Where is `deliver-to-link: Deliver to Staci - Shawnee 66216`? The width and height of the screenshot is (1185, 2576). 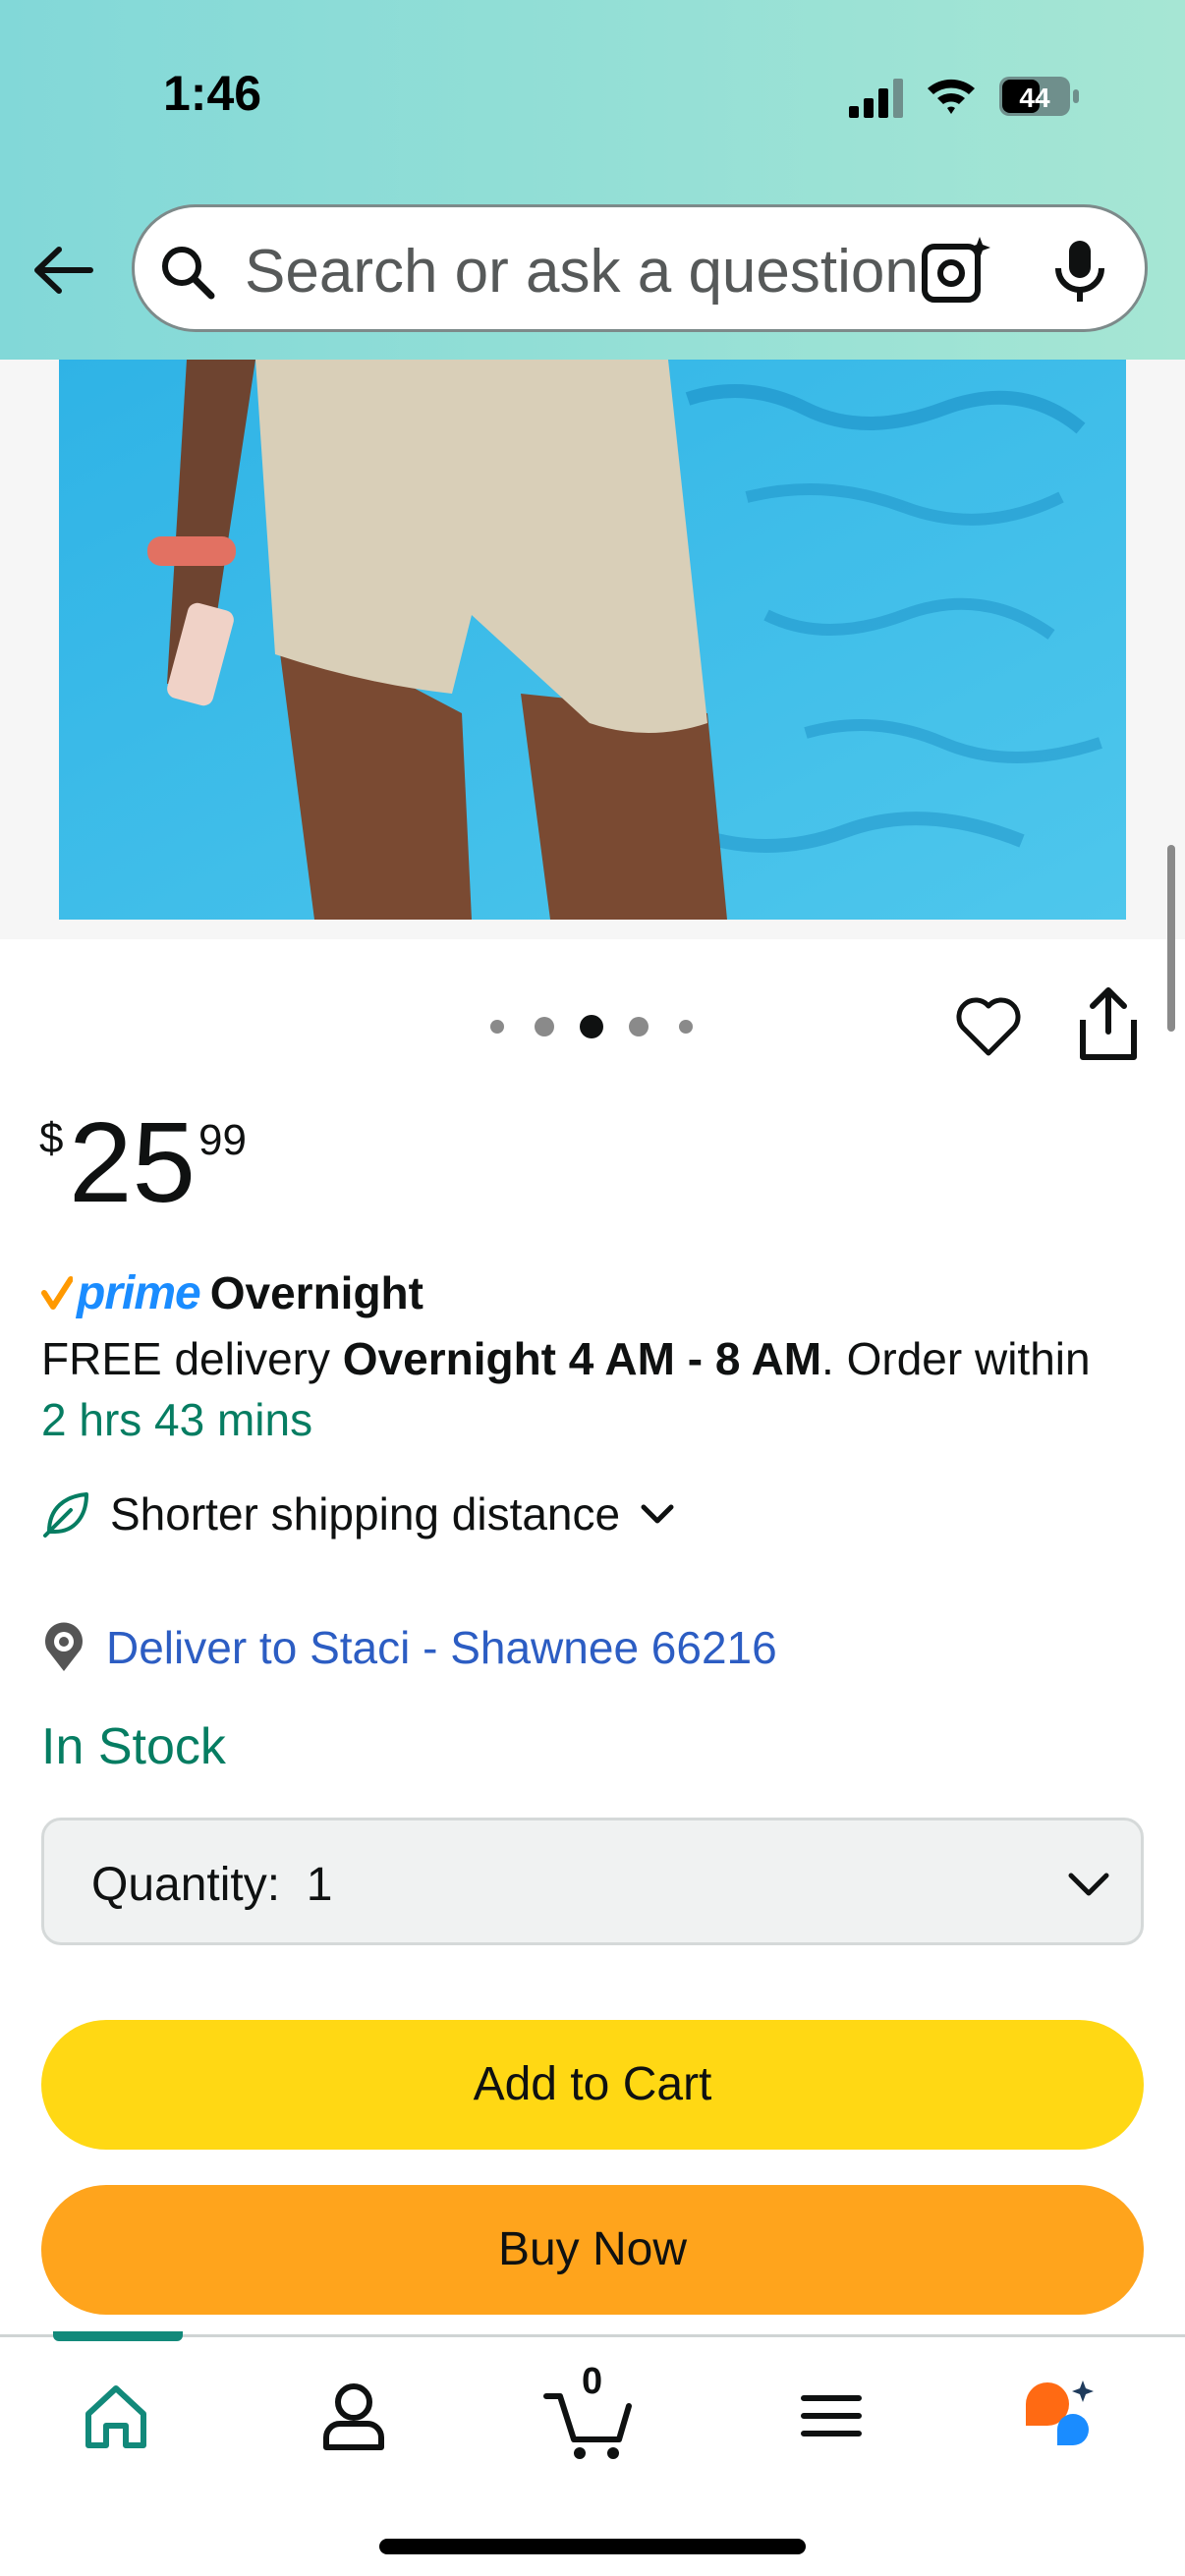
deliver-to-link: Deliver to Staci - Shawnee 66216 is located at coordinates (409, 1647).